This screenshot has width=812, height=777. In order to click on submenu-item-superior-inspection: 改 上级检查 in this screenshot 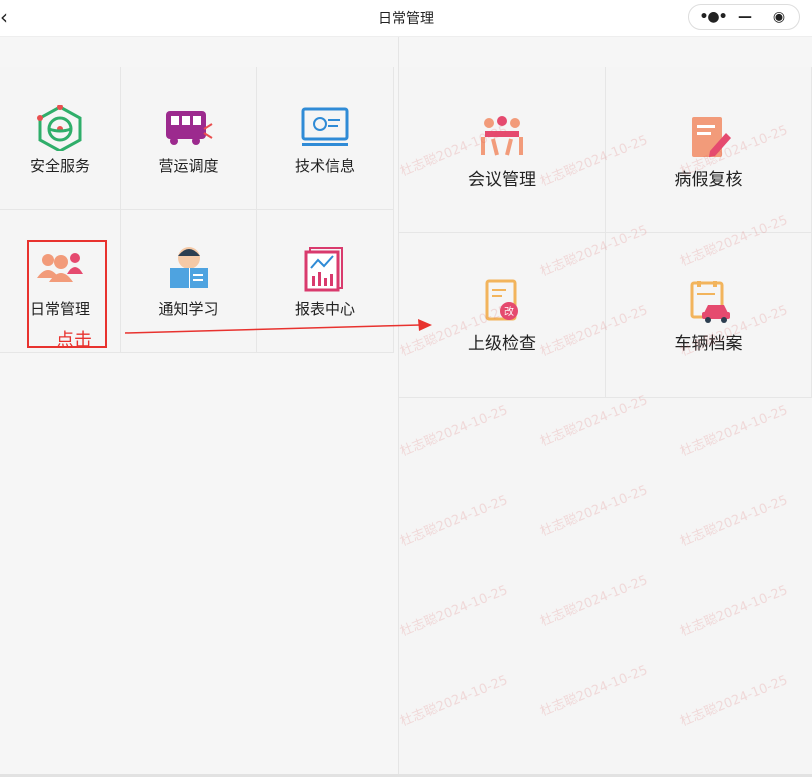, I will do `click(502, 315)`.